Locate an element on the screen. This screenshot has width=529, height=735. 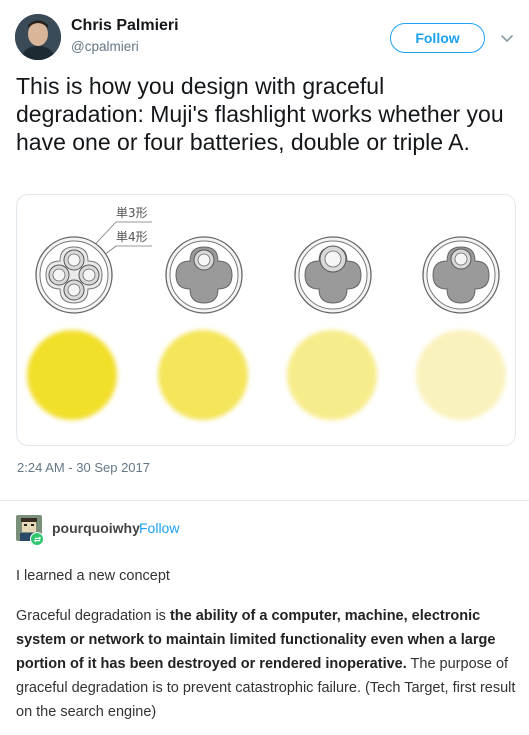
poster-username: pourquoiwhy is located at coordinates (96, 528).